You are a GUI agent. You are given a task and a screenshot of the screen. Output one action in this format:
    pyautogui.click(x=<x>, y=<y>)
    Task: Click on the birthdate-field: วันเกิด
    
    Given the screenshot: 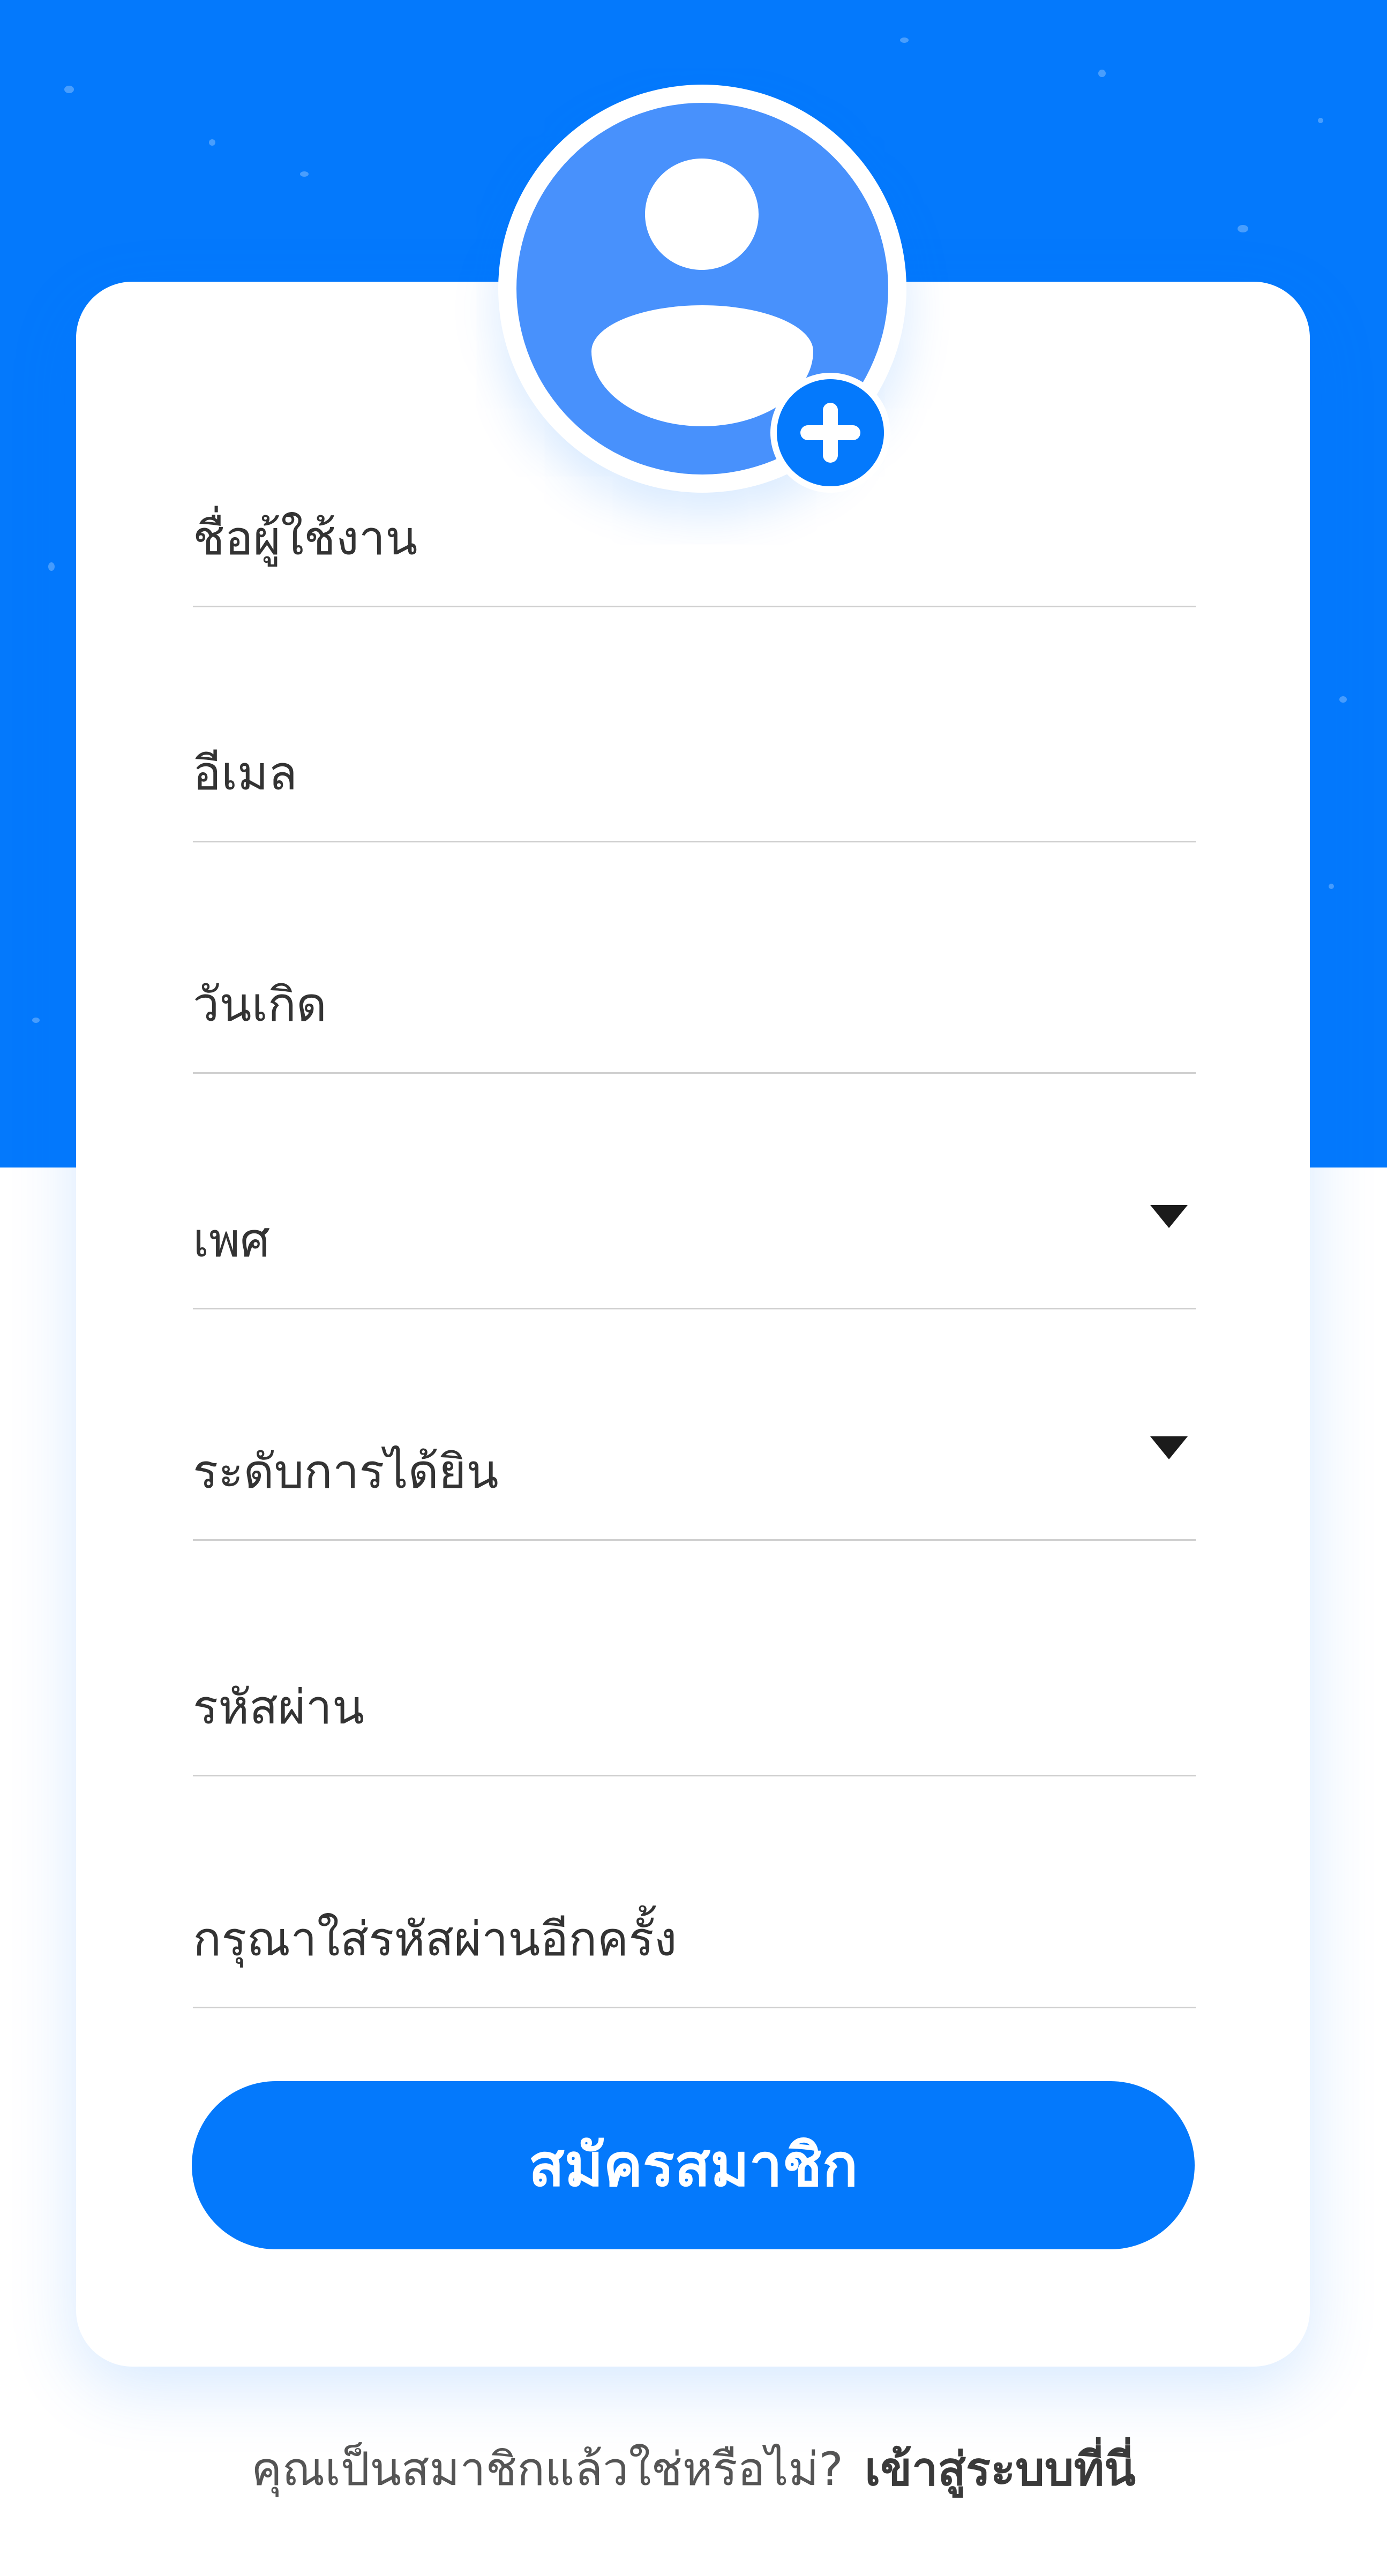 What is the action you would take?
    pyautogui.click(x=695, y=1023)
    